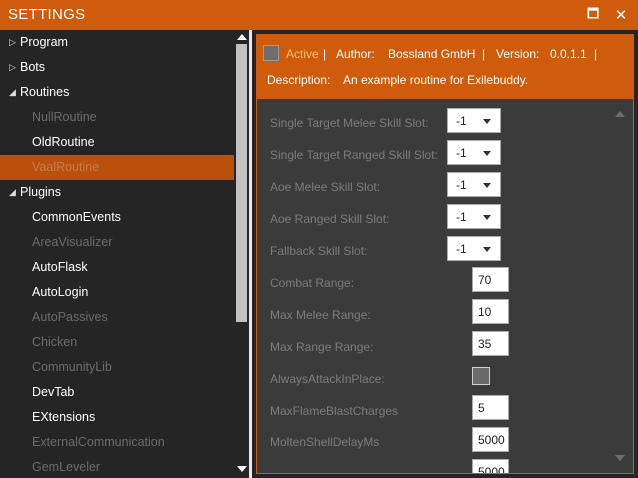 The height and width of the screenshot is (478, 638). What do you see at coordinates (302, 54) in the screenshot?
I see `active-label: Active` at bounding box center [302, 54].